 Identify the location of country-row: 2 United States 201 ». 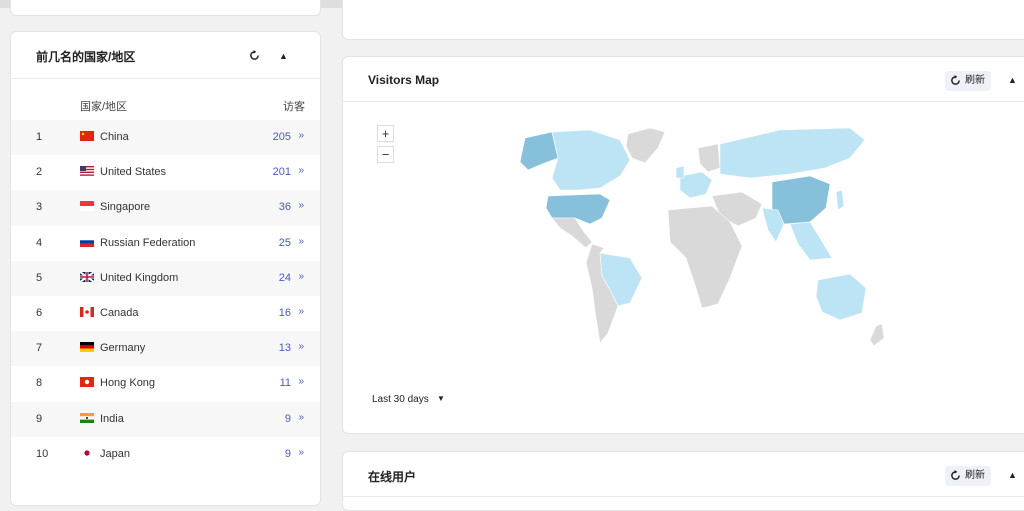
(165, 172).